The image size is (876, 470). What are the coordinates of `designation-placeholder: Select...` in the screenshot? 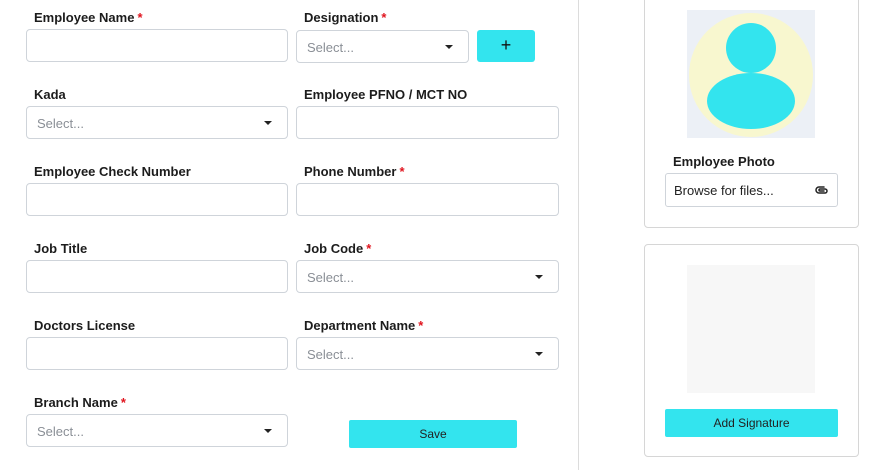 It's located at (330, 47).